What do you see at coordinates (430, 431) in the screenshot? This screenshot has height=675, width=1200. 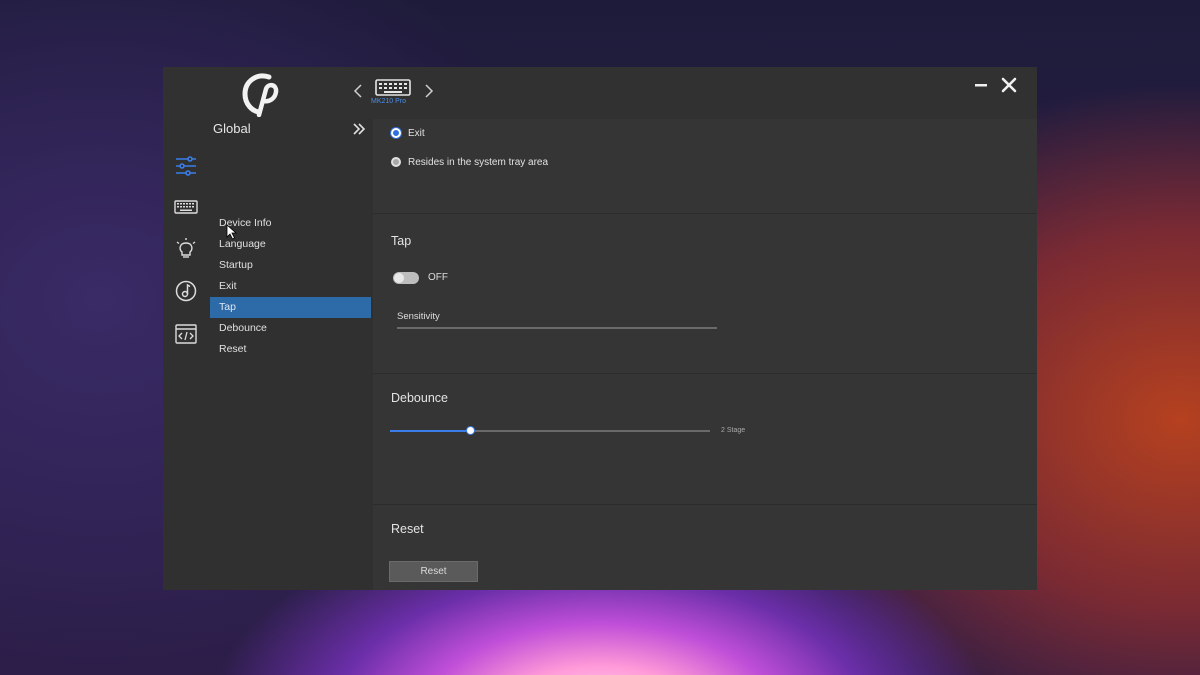 I see `debounce-slider-fill` at bounding box center [430, 431].